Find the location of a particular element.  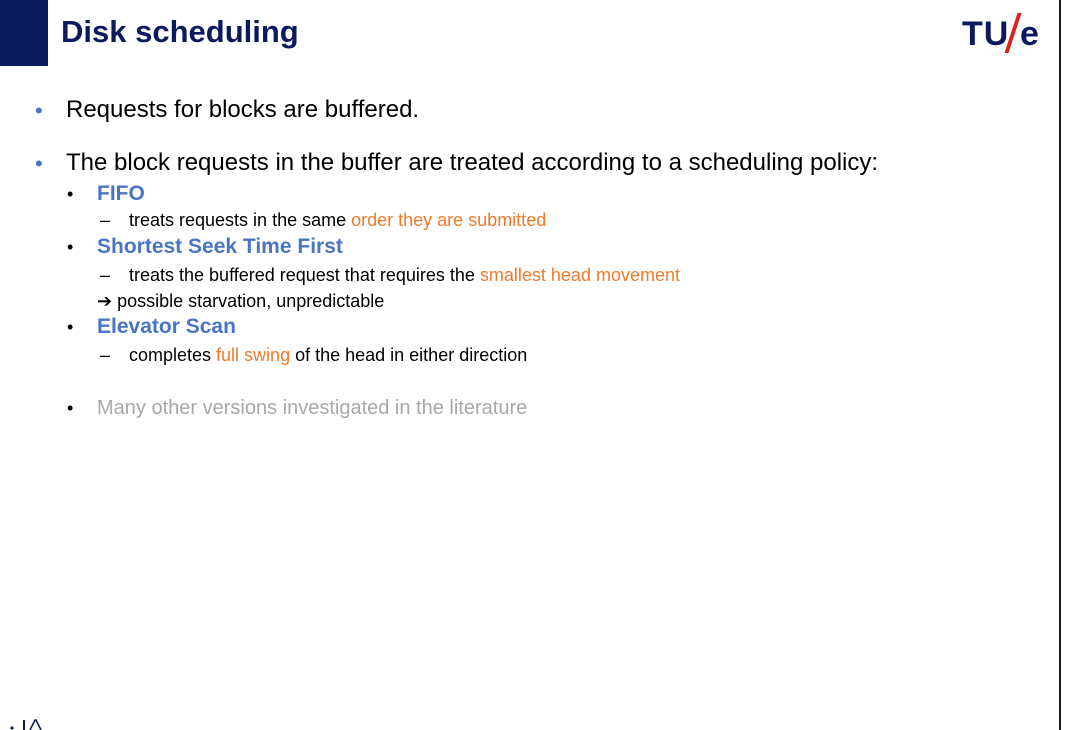

slide-title: Disk scheduling is located at coordinates (180, 31).